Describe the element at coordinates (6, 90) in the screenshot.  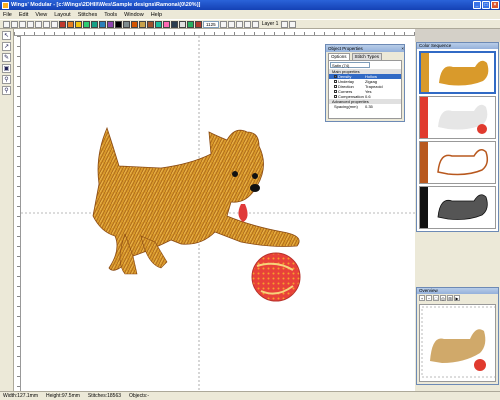
I see `zoom-tool-2-icon: ⚲` at that location.